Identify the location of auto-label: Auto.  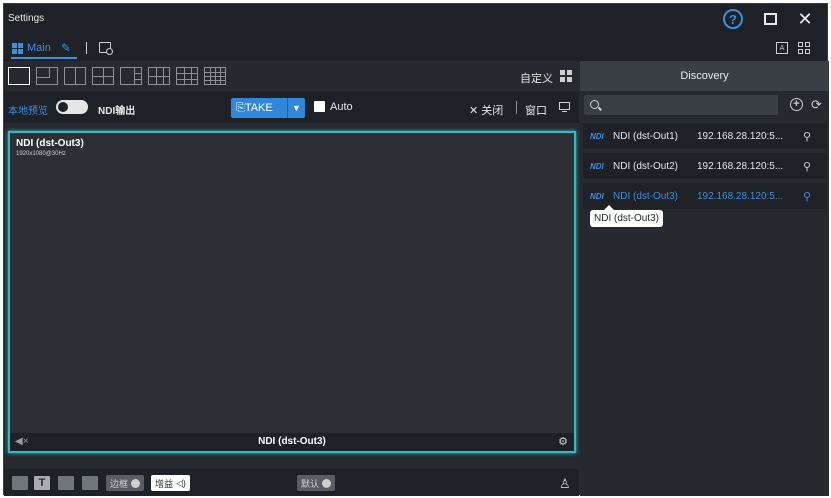
(341, 107).